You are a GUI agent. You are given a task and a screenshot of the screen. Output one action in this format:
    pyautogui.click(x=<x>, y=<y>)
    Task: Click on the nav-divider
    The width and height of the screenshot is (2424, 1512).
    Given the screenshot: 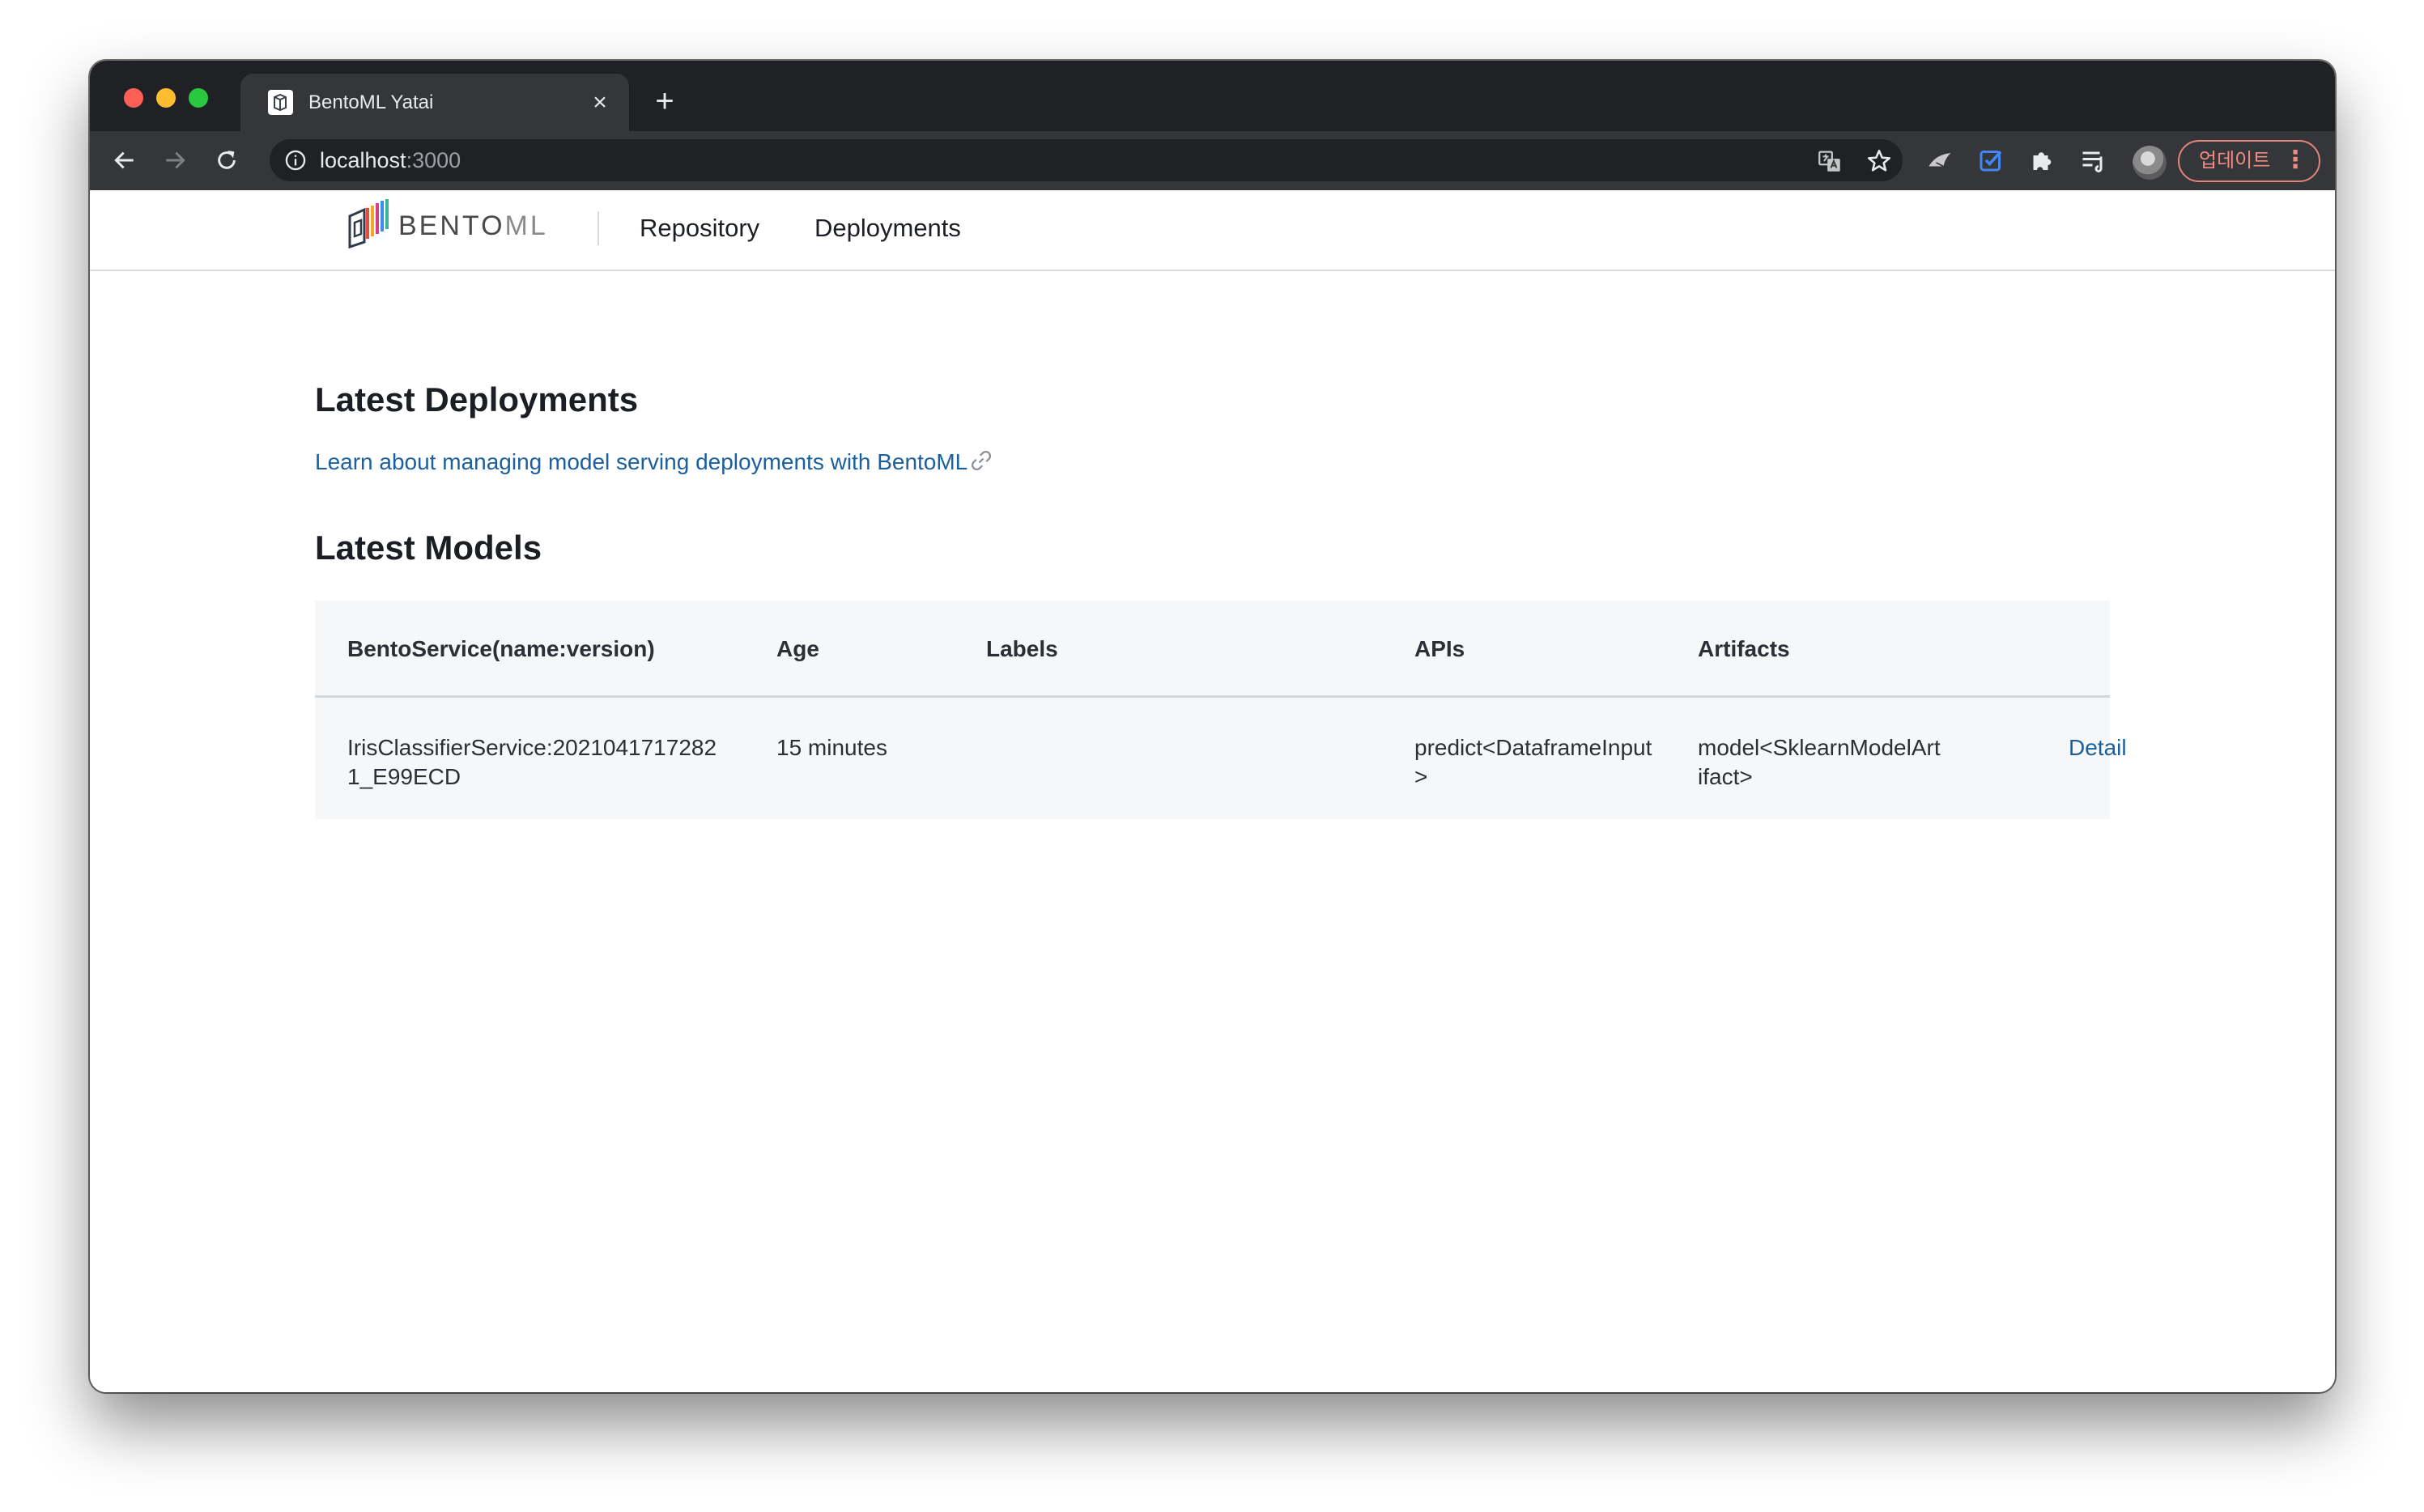 What is the action you would take?
    pyautogui.click(x=598, y=228)
    